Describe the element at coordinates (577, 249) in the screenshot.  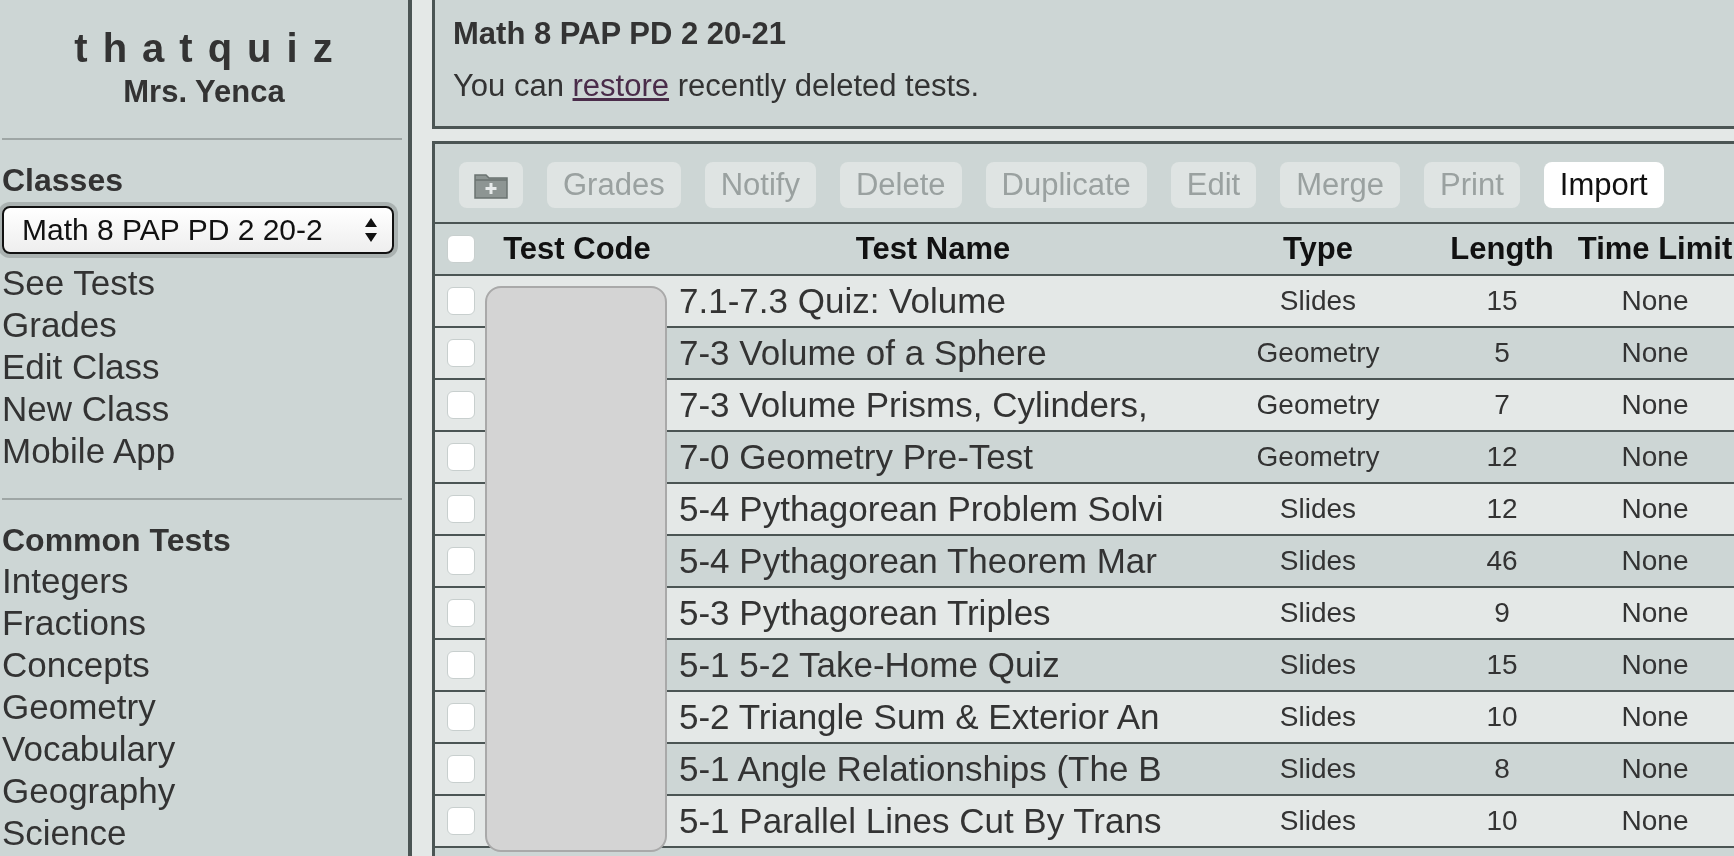
I see `column-header: Test Code` at that location.